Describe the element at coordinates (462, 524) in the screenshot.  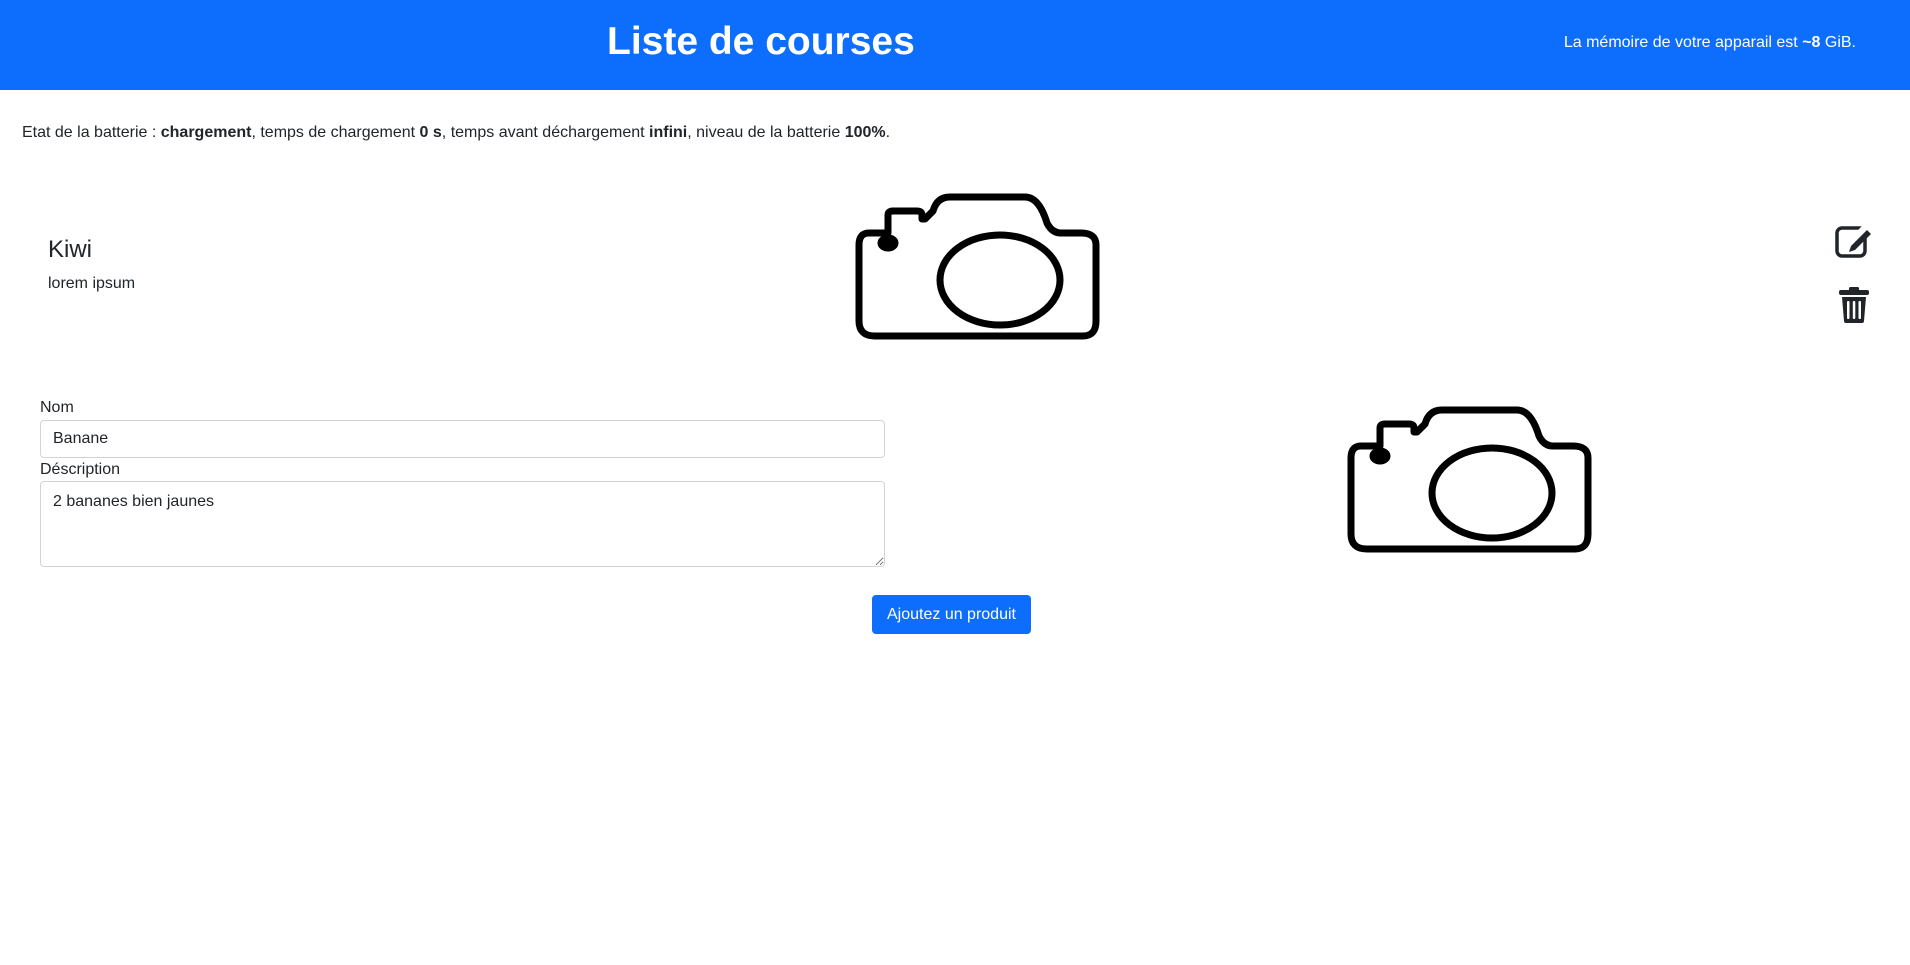
I see `description-textarea: 2 bananes bien jaunes` at that location.